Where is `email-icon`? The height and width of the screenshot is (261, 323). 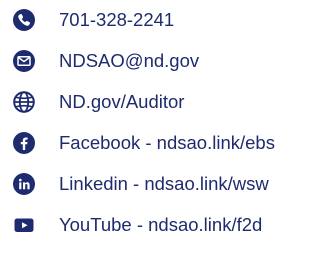 email-icon is located at coordinates (24, 61).